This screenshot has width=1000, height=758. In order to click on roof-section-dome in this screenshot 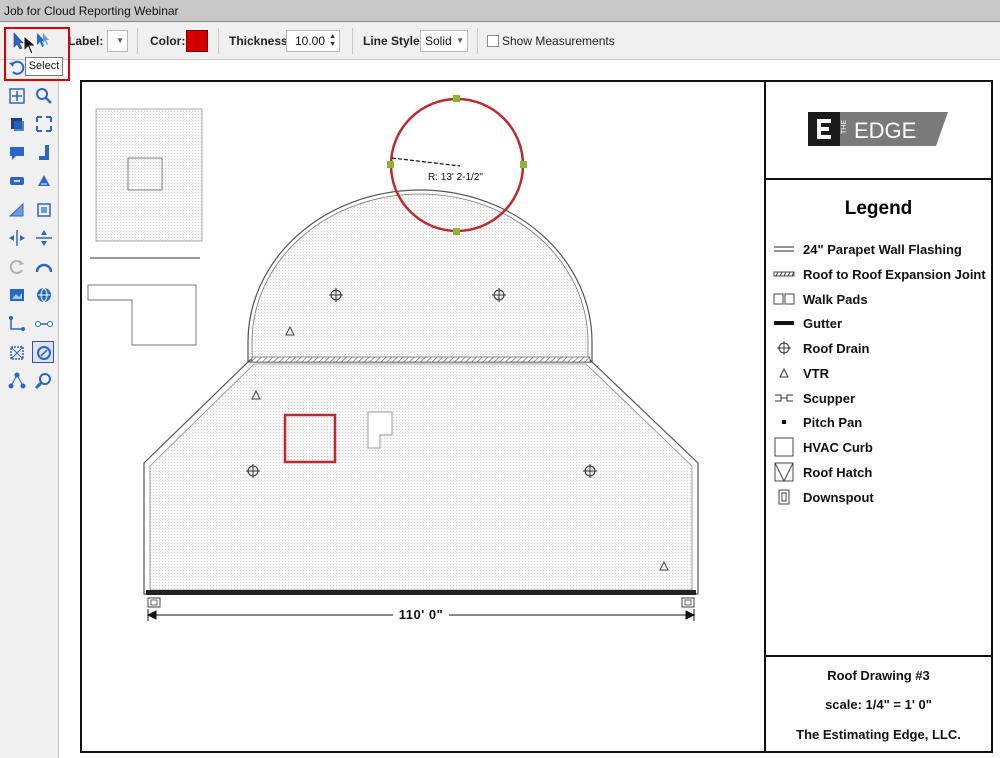, I will do `click(420, 276)`.